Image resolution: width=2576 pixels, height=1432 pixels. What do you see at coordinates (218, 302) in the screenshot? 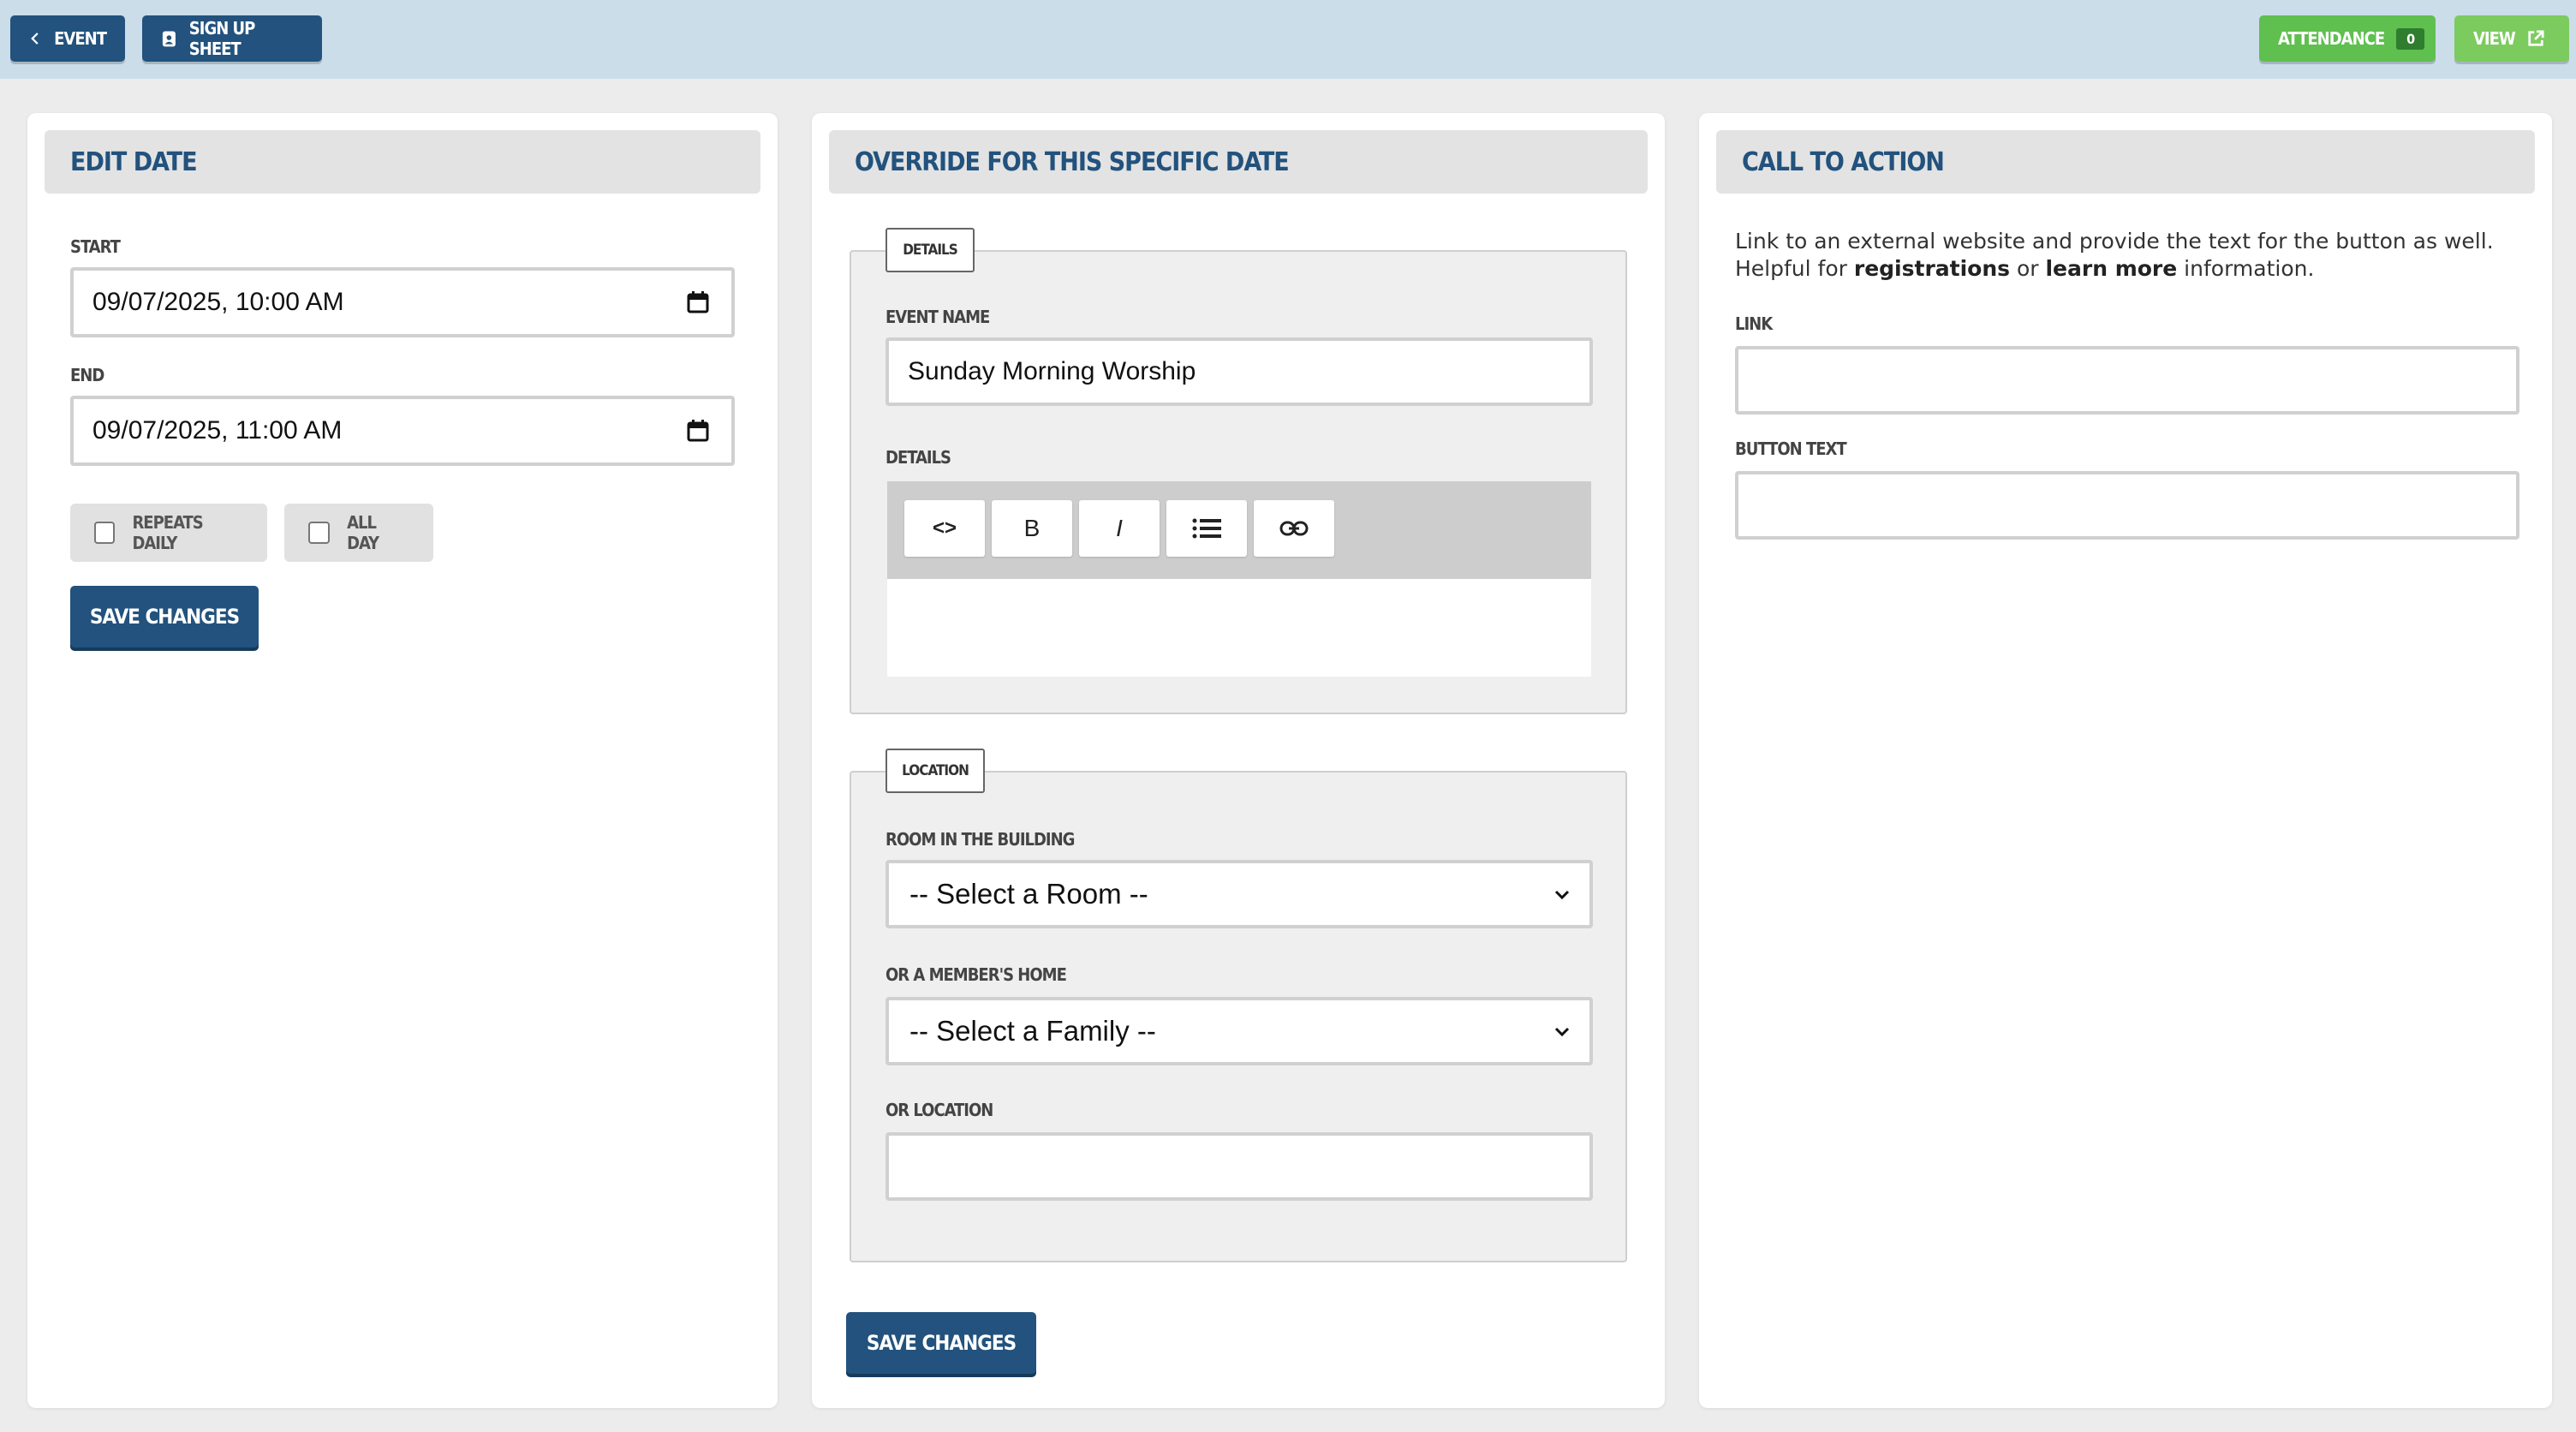
I see `start-datetime-value: 09/07/2025, 10:00 AM` at bounding box center [218, 302].